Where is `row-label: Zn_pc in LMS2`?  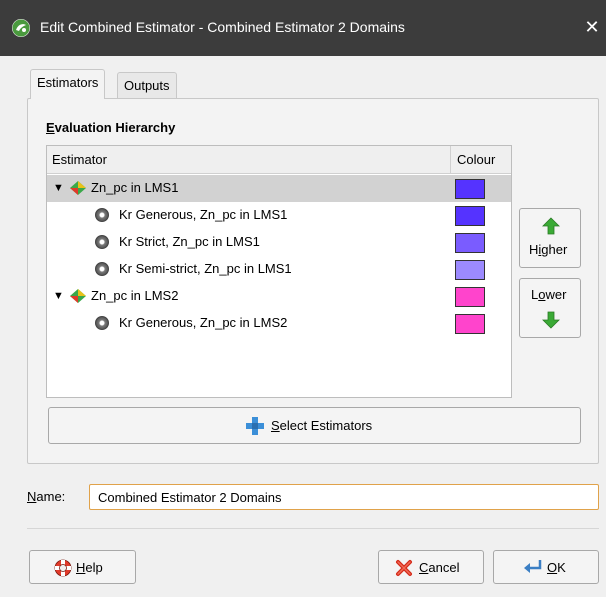
row-label: Zn_pc in LMS2 is located at coordinates (135, 295).